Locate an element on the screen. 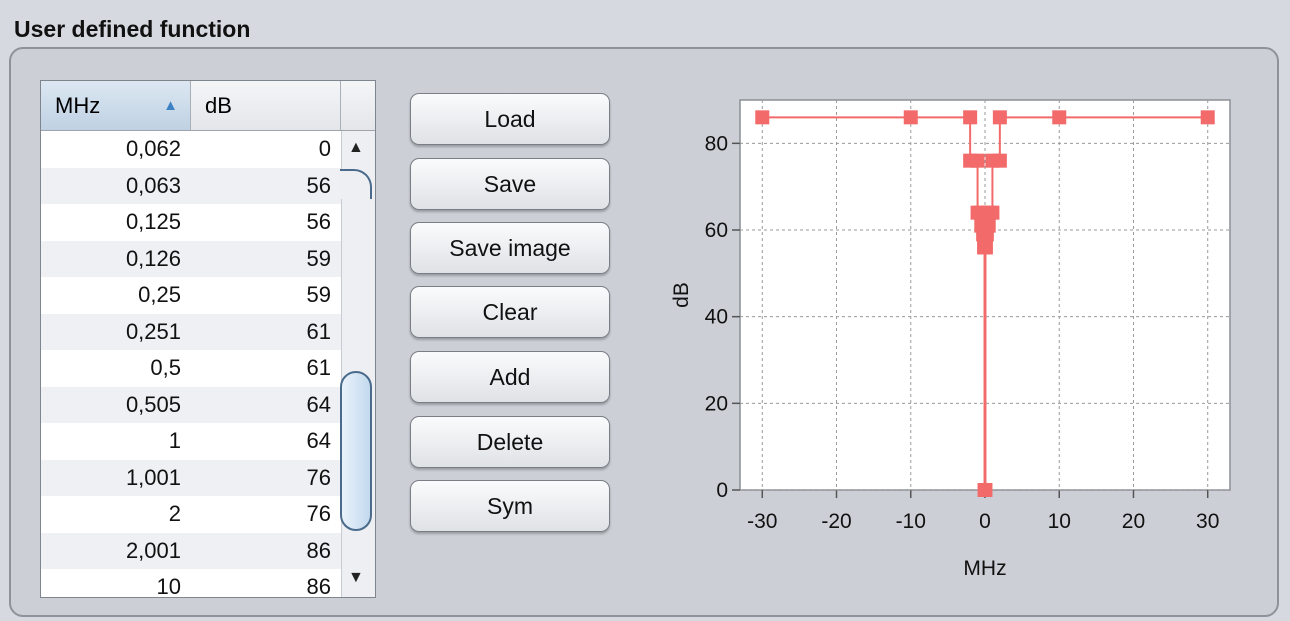 The width and height of the screenshot is (1290, 621). save-image-button: Save image is located at coordinates (510, 248).